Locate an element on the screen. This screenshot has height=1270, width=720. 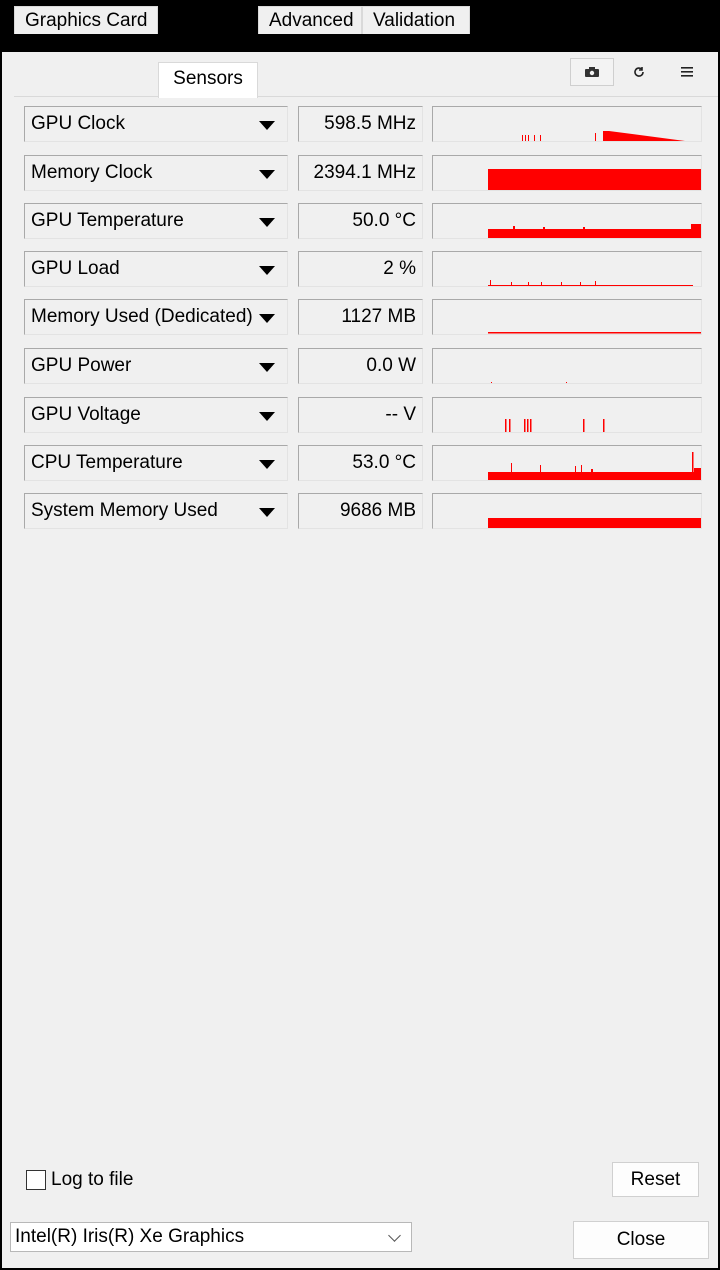
sensor-row-cpu-temperature: CPU Temperature 53.0 °C is located at coordinates (363, 463).